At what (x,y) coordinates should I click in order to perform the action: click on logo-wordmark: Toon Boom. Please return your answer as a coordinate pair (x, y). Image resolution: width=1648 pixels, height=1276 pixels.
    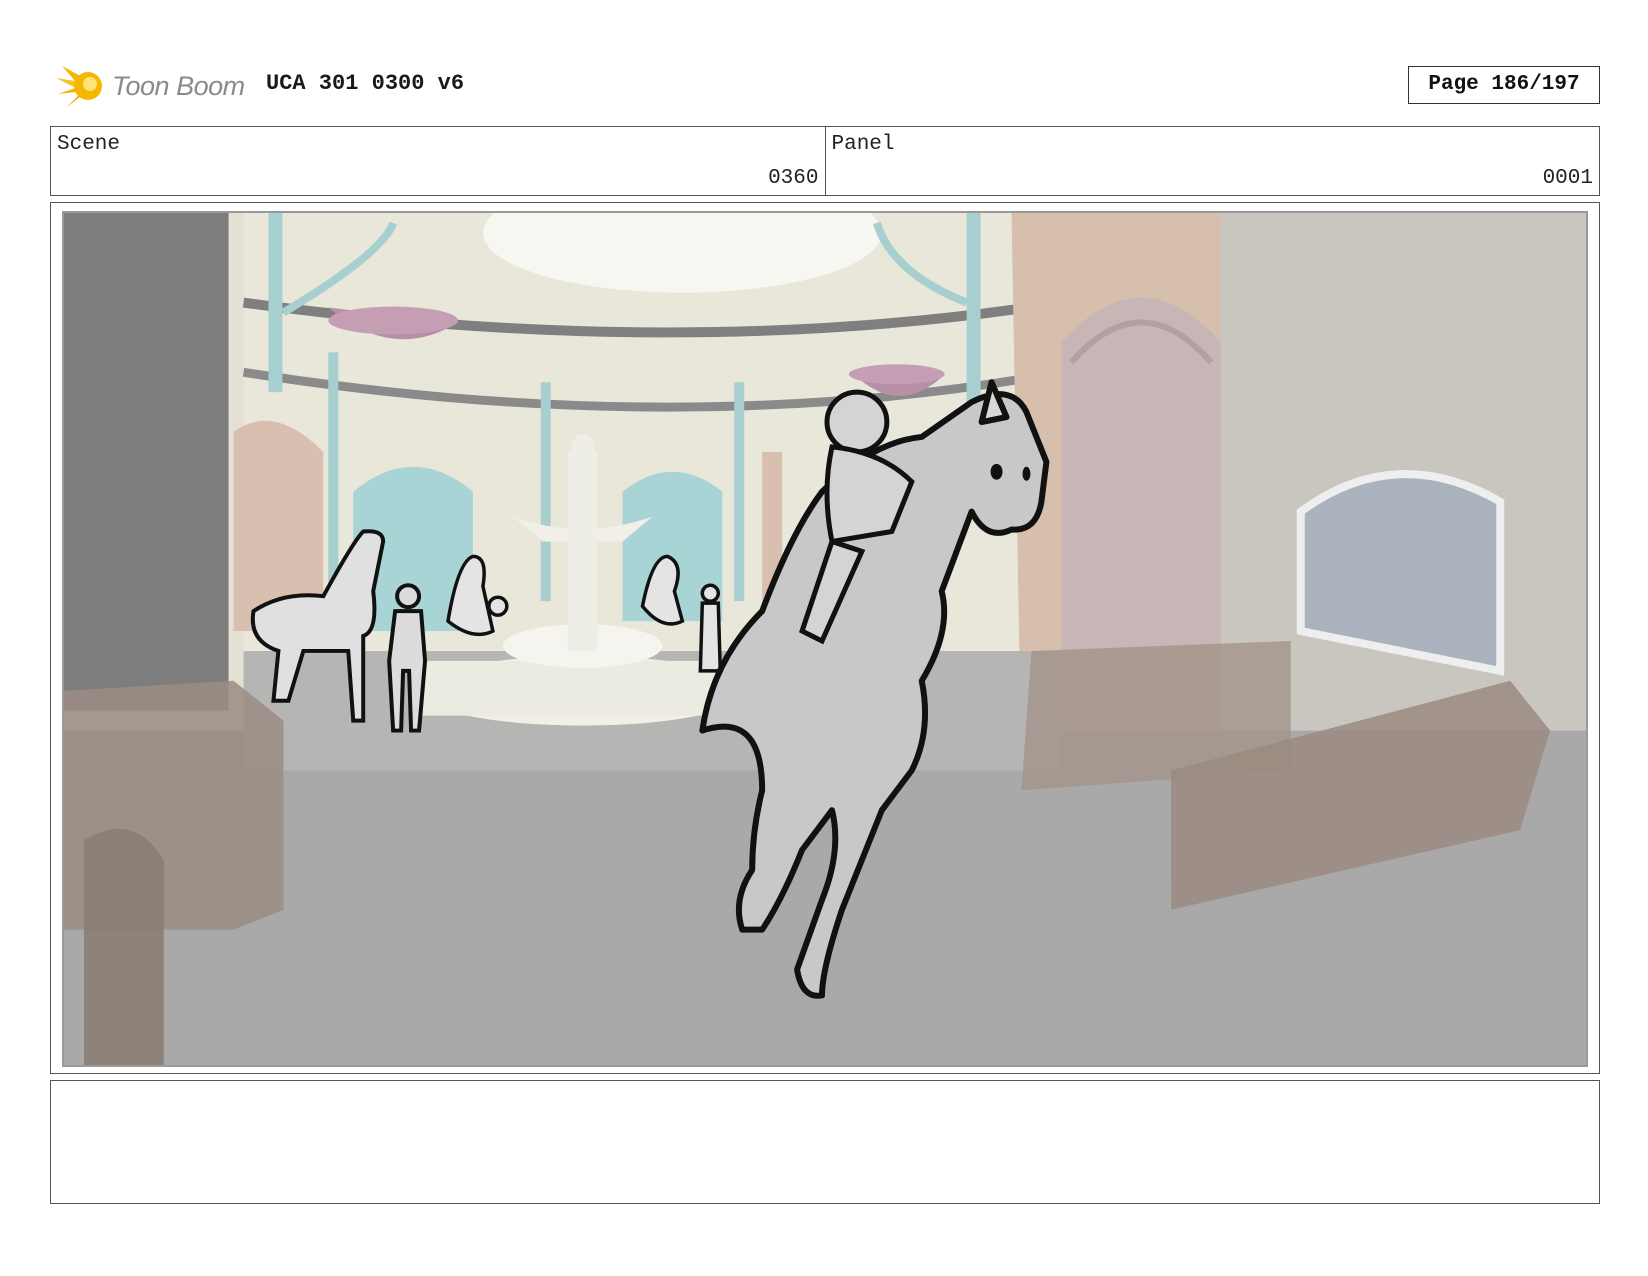
    Looking at the image, I should click on (178, 86).